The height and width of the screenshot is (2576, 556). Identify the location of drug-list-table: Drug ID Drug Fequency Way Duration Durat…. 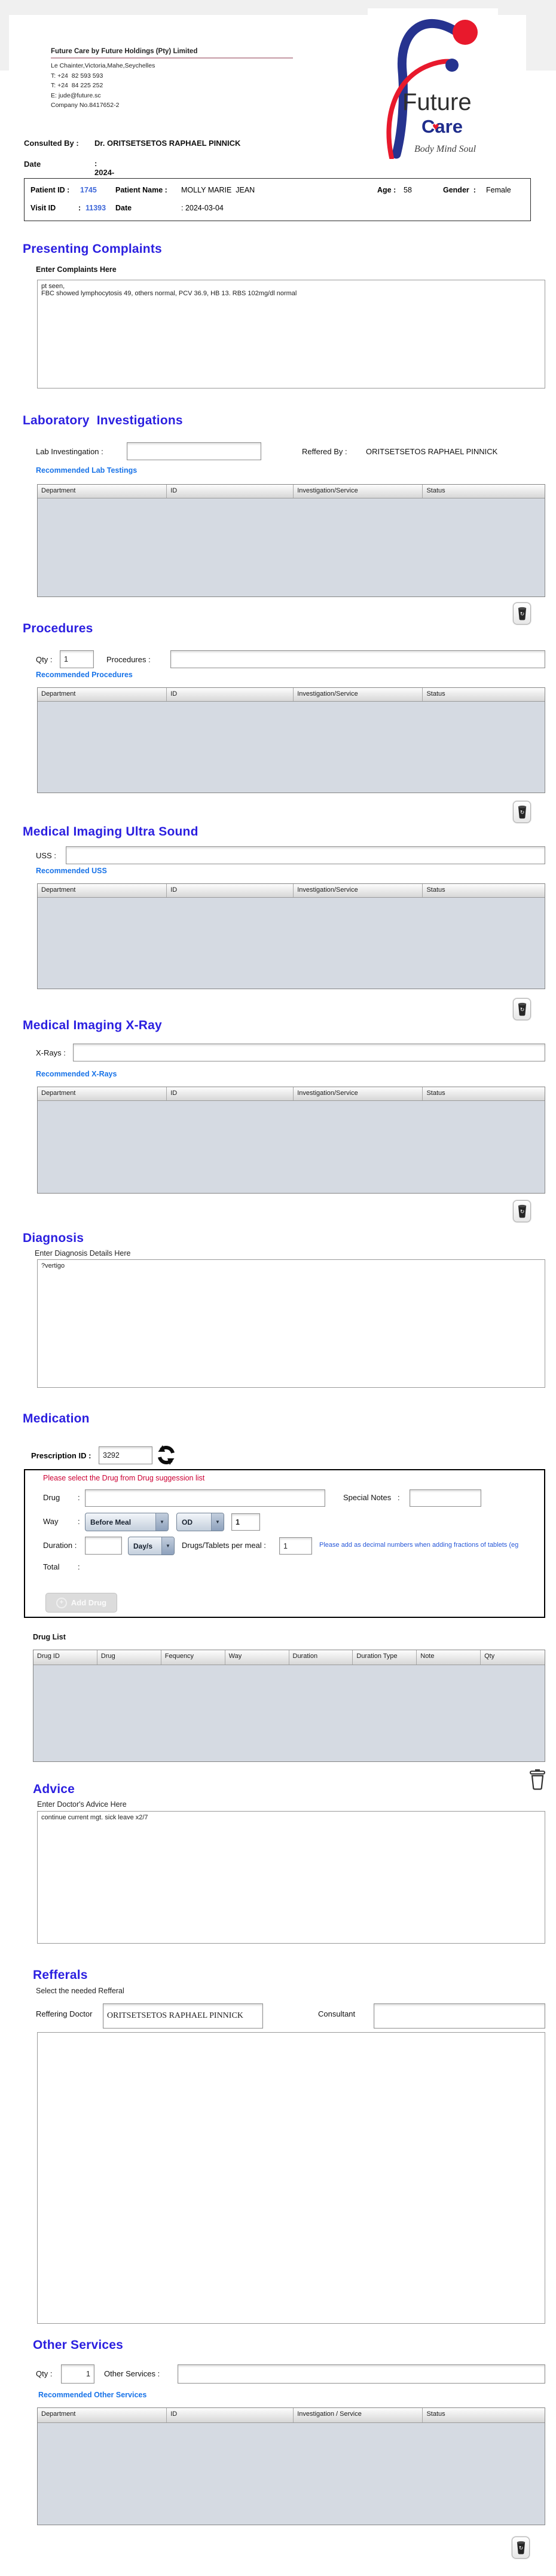
(289, 1706).